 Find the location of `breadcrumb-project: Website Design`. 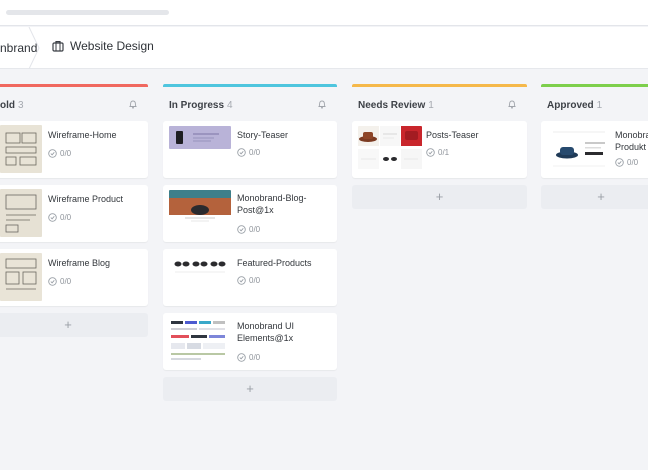

breadcrumb-project: Website Design is located at coordinates (103, 46).